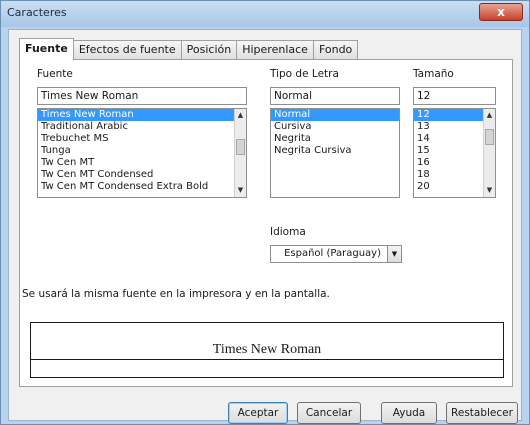 The image size is (530, 425). What do you see at coordinates (433, 74) in the screenshot?
I see `size-label: Tamaño` at bounding box center [433, 74].